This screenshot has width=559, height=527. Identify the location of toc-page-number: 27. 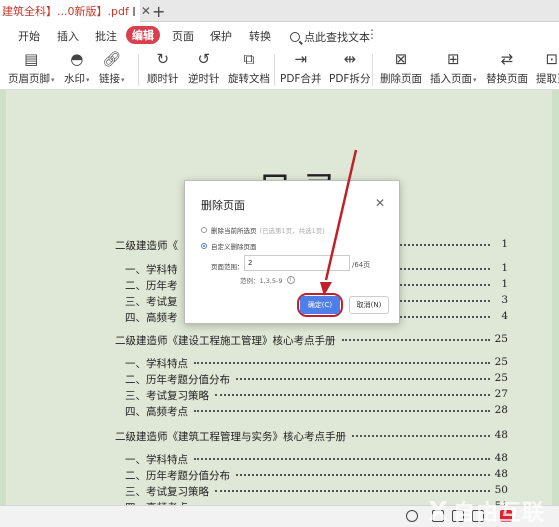
(501, 394).